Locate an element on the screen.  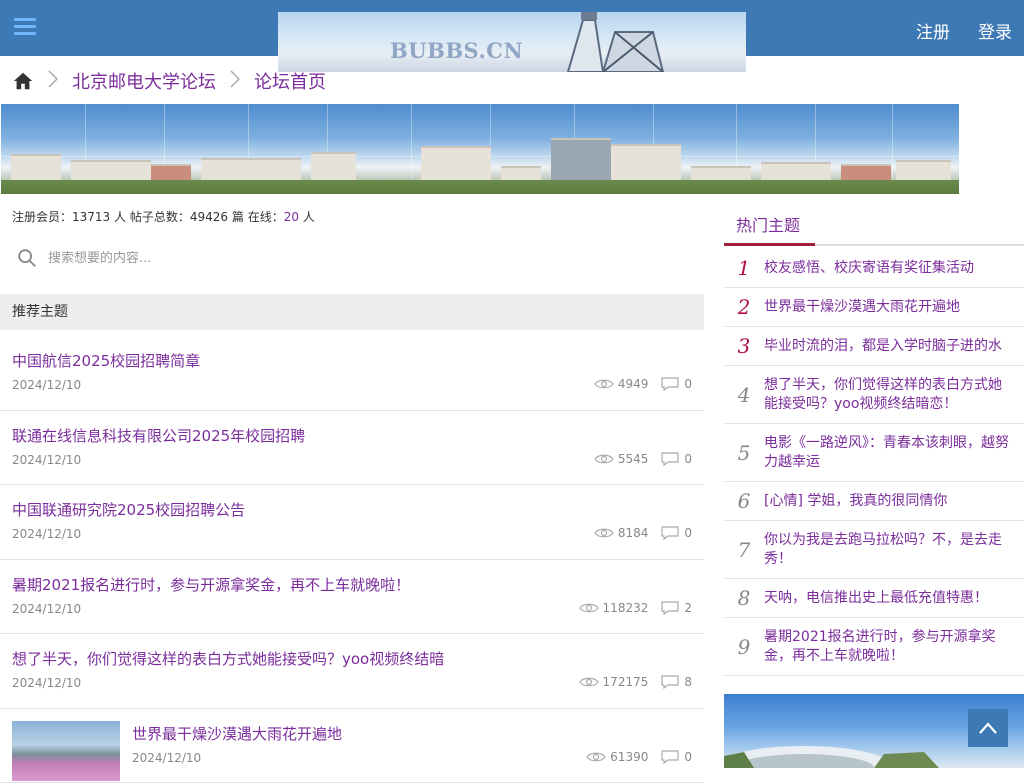
topic-title: 联通在线信息科技有限公司2025年校园招聘 is located at coordinates (158, 435).